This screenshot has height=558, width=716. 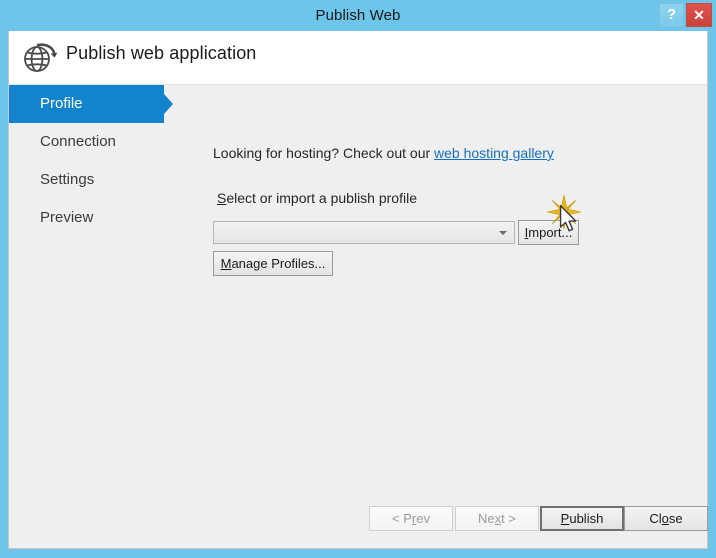 What do you see at coordinates (497, 518) in the screenshot?
I see `next-button: Next >` at bounding box center [497, 518].